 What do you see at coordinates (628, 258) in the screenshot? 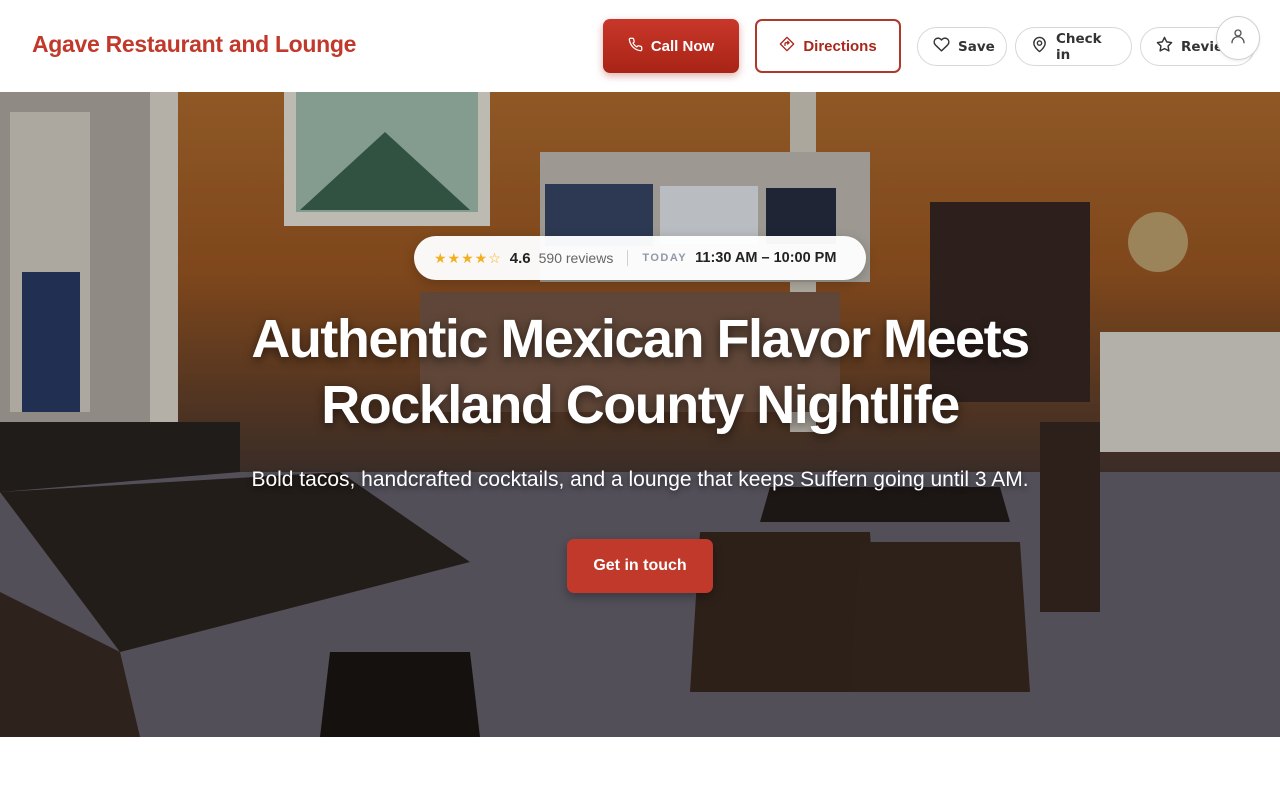
I see `divider` at bounding box center [628, 258].